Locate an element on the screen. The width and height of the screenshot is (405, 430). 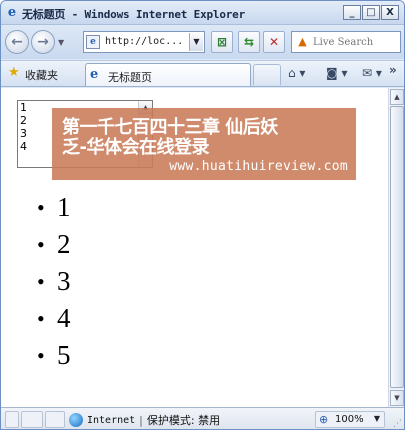
recent-pages-dropdown: ▼ is located at coordinates (61, 42).